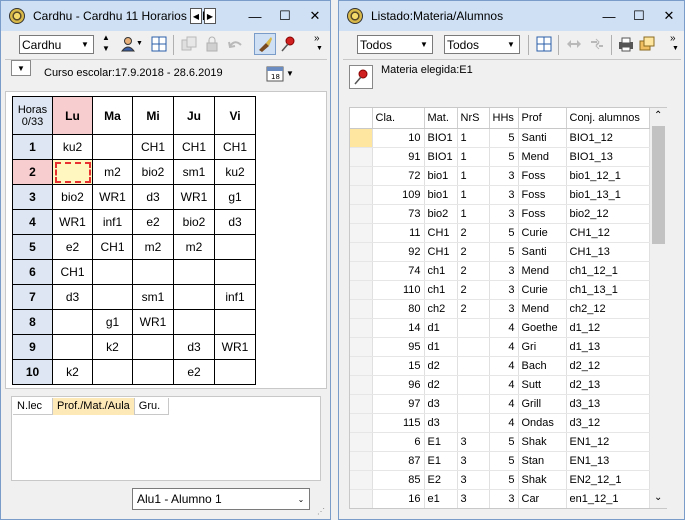 The image size is (685, 520). What do you see at coordinates (290, 73) in the screenshot?
I see `calendar-dropdown-icon: ▼` at bounding box center [290, 73].